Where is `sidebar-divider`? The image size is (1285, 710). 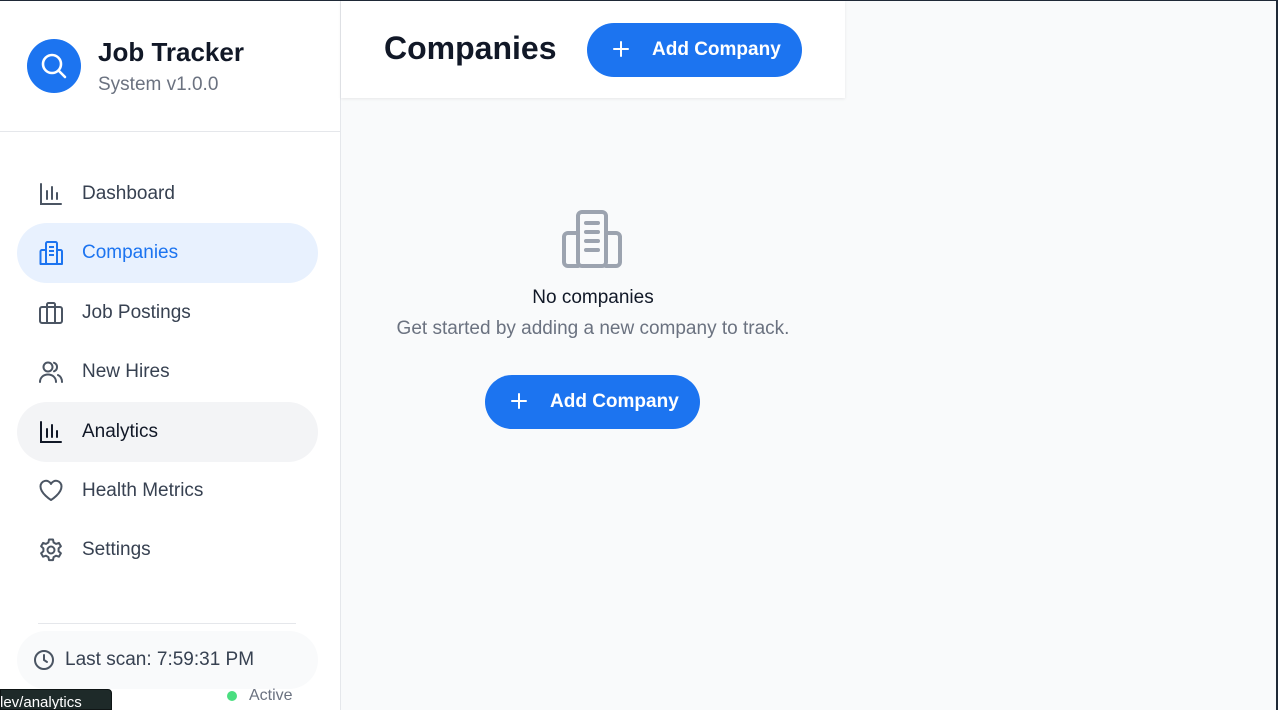
sidebar-divider is located at coordinates (167, 623).